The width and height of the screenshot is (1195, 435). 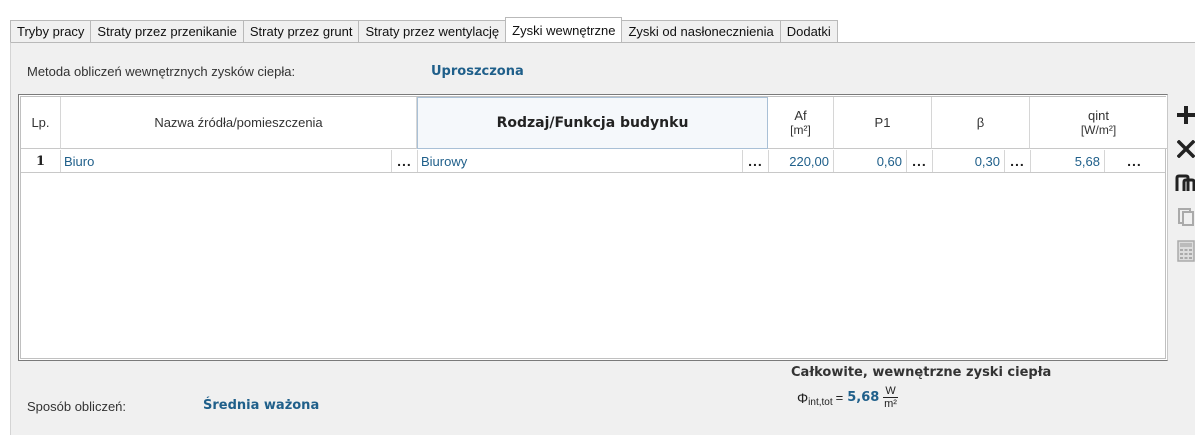 I want to click on header-af: Af [m²], so click(x=801, y=123).